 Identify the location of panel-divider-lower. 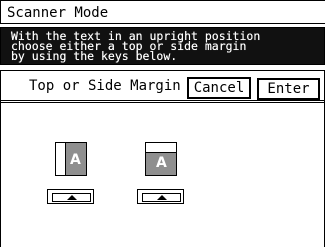
(162, 102).